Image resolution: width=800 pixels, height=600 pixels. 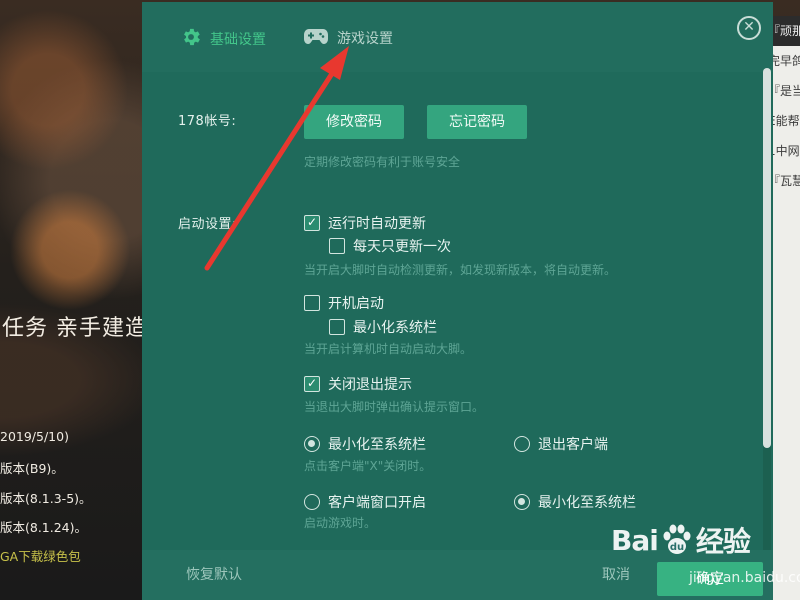 What do you see at coordinates (723, 541) in the screenshot?
I see `watermark-brand-right: 经验` at bounding box center [723, 541].